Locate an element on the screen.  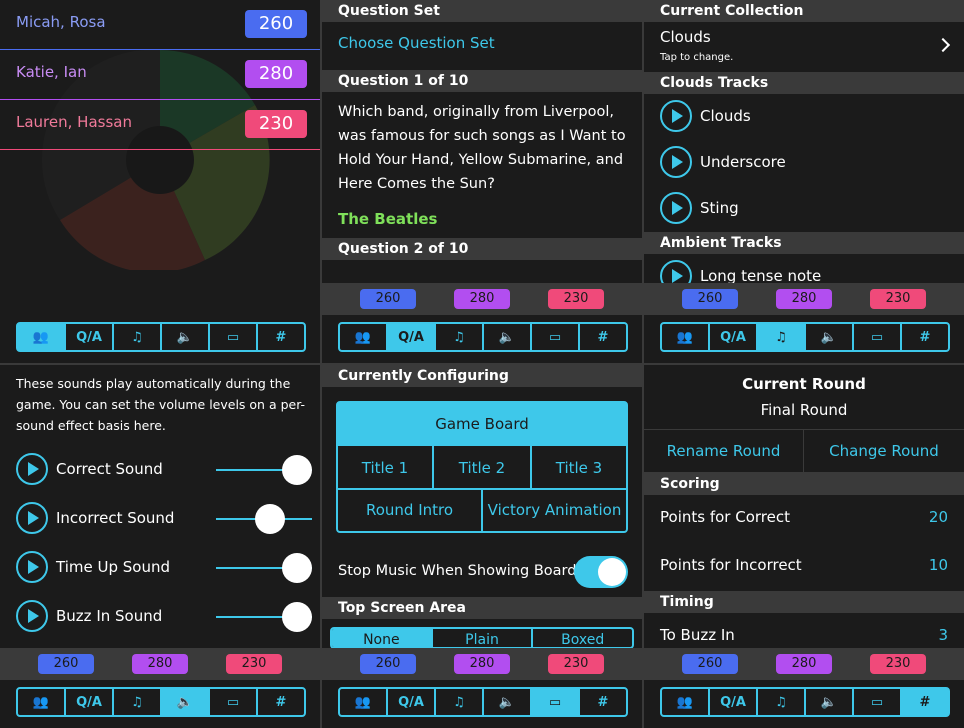
rename-round-button: Rename Round is located at coordinates (724, 451).